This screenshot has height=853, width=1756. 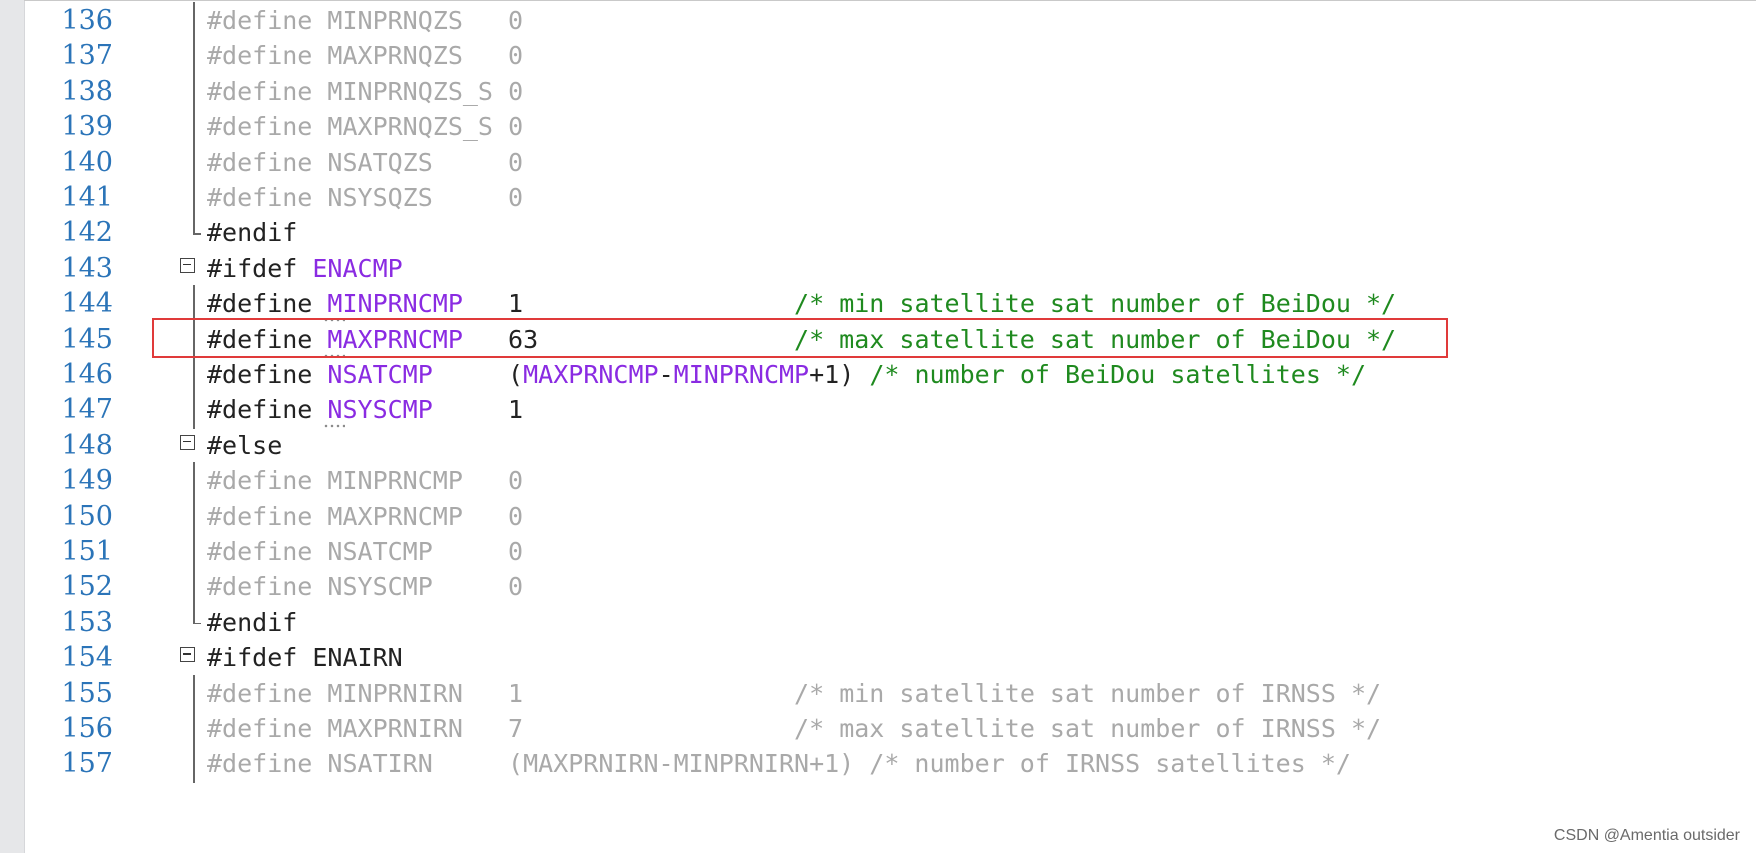 What do you see at coordinates (890, 410) in the screenshot?
I see `code-line-147: 147 #define NSYSCMP 1` at bounding box center [890, 410].